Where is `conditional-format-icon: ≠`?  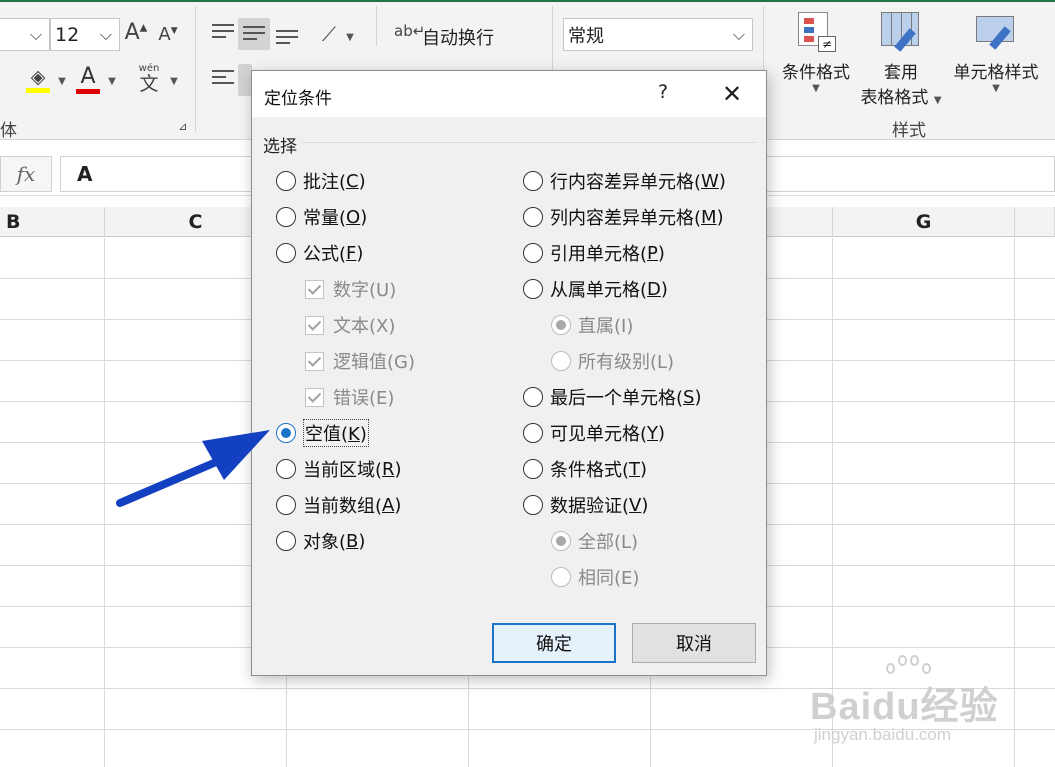
conditional-format-icon: ≠ is located at coordinates (816, 32).